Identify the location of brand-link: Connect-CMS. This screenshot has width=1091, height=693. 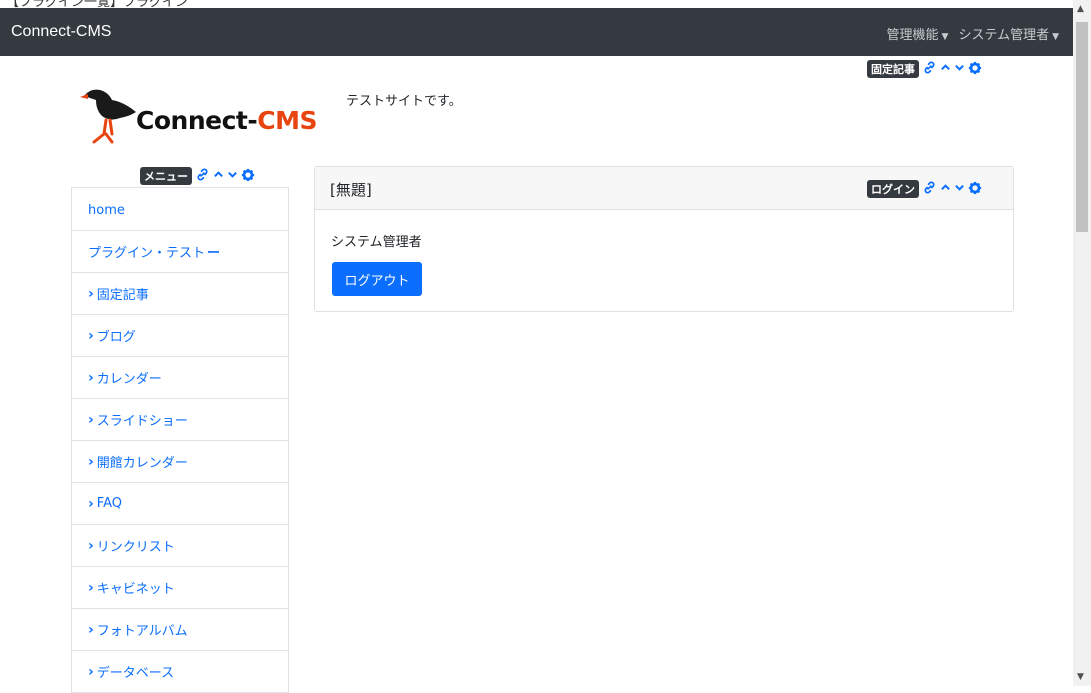
(61, 32).